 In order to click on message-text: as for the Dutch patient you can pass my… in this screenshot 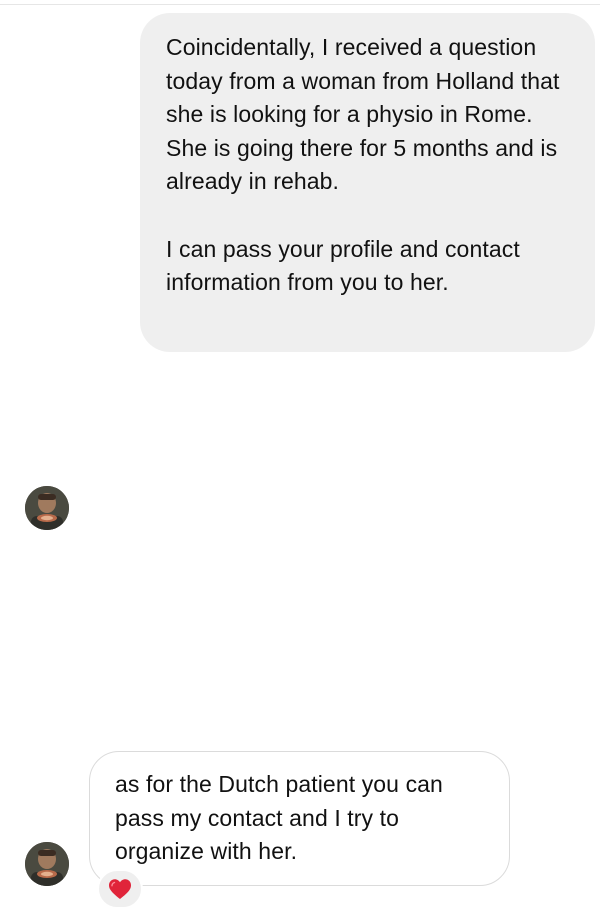, I will do `click(282, 817)`.